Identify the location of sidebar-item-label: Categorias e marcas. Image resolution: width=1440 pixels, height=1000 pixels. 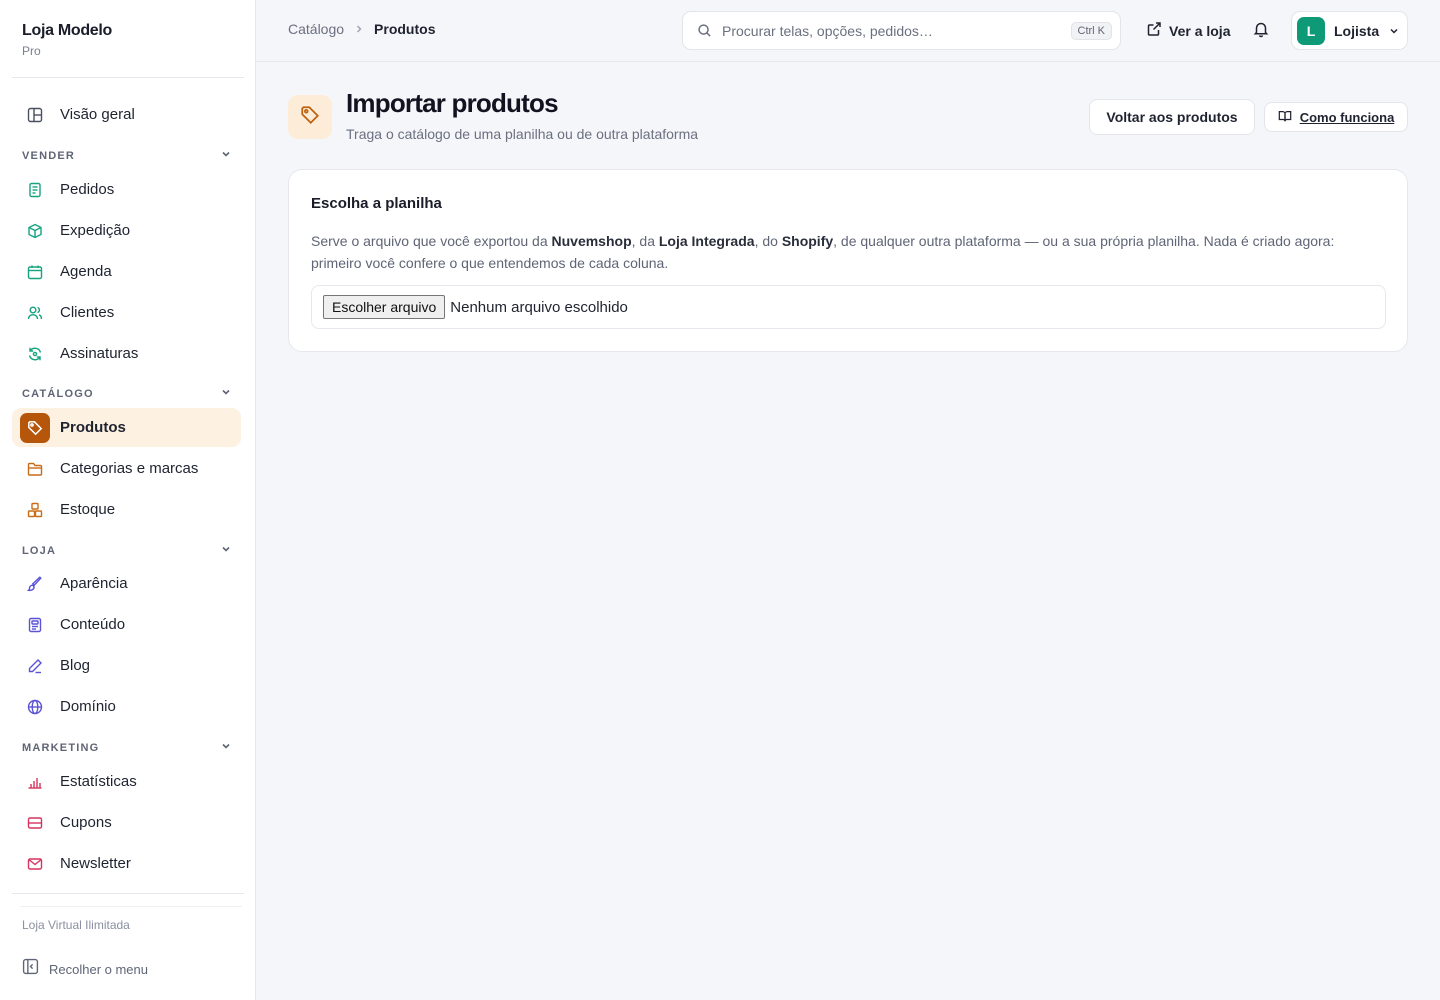
(129, 468).